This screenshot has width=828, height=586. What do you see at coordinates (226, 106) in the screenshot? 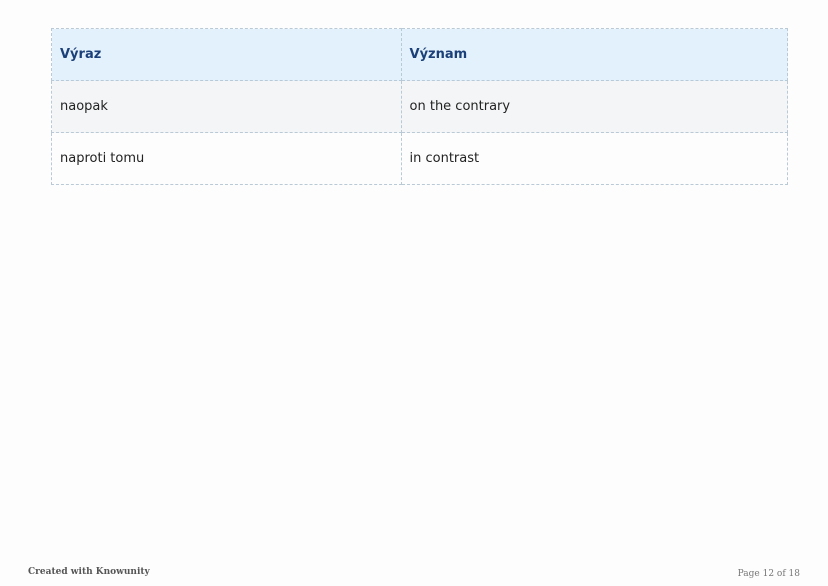
I see `expression-cell: naopak` at bounding box center [226, 106].